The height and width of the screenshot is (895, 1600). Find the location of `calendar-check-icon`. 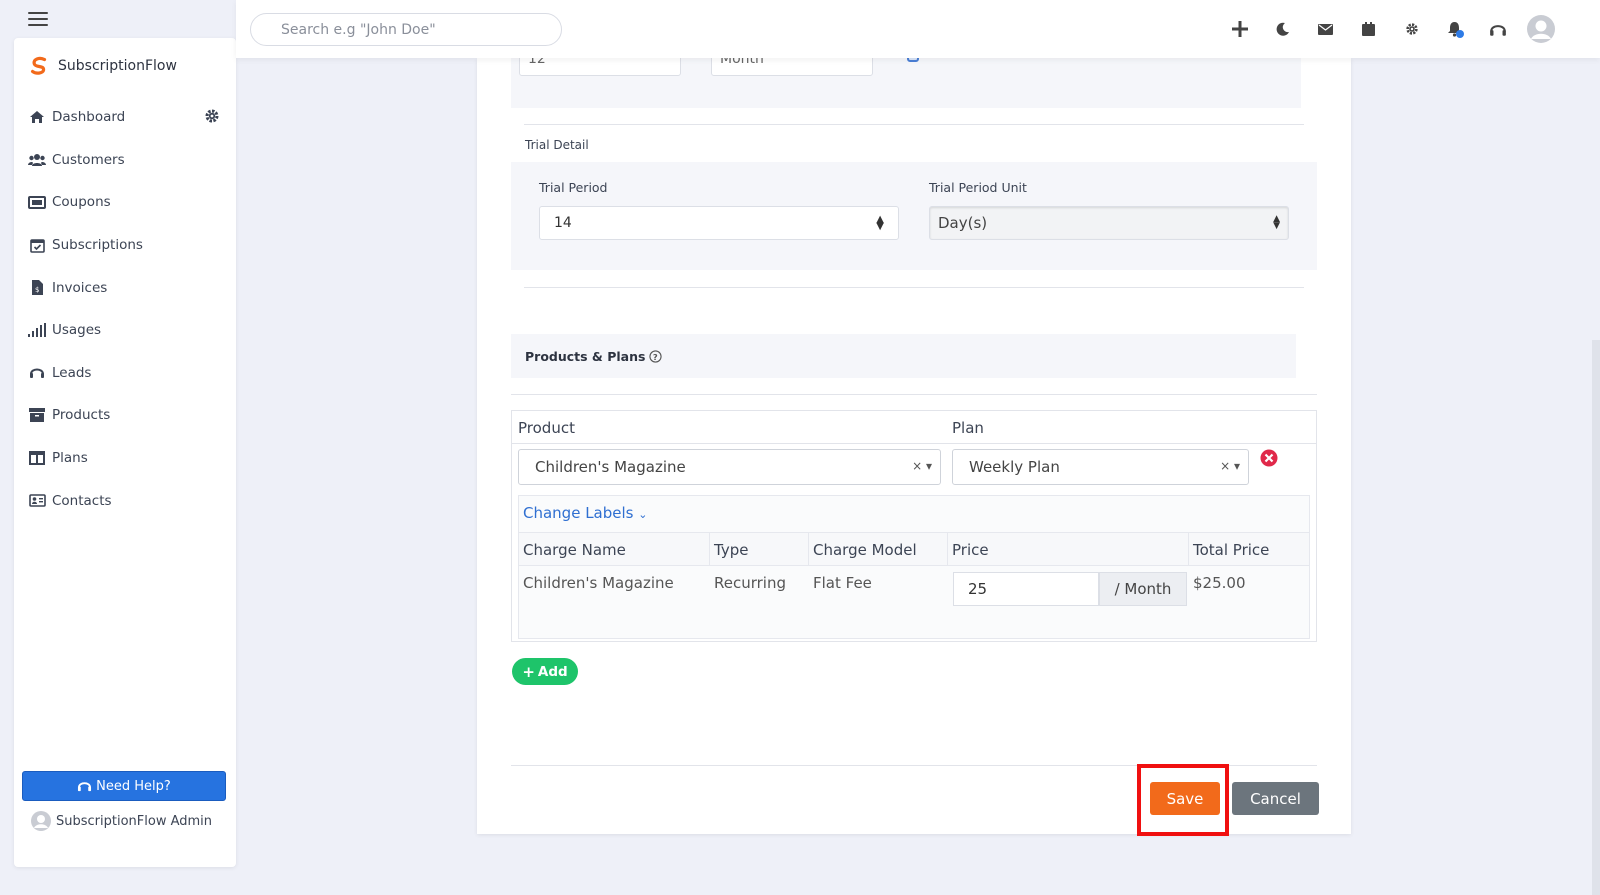

calendar-check-icon is located at coordinates (37, 245).